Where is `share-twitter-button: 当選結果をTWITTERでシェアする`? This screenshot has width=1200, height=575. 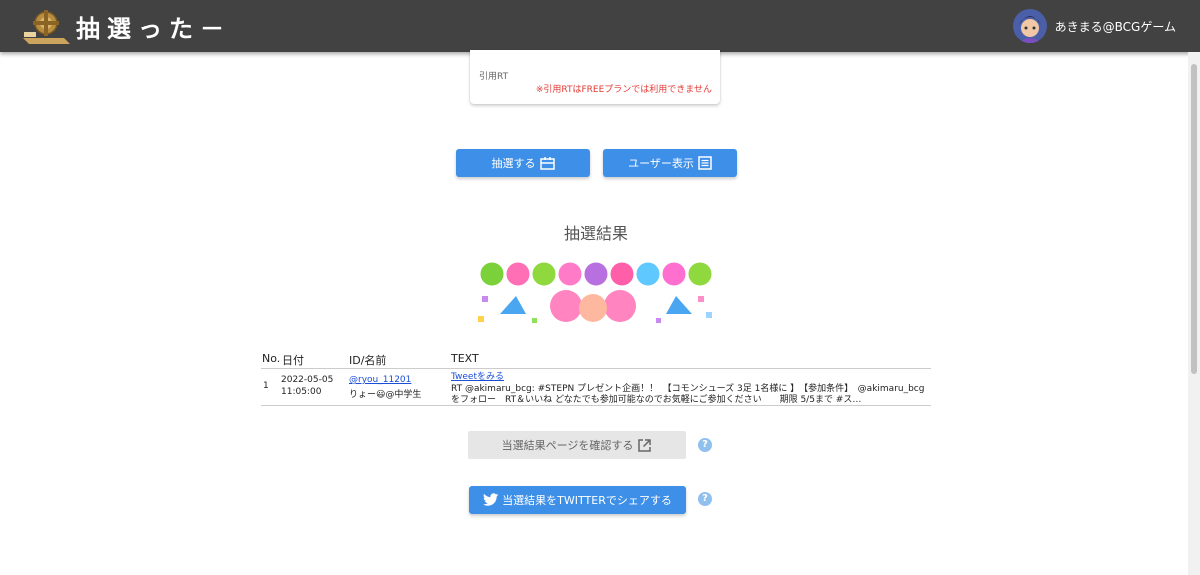 share-twitter-button: 当選結果をTWITTERでシェアする is located at coordinates (577, 500).